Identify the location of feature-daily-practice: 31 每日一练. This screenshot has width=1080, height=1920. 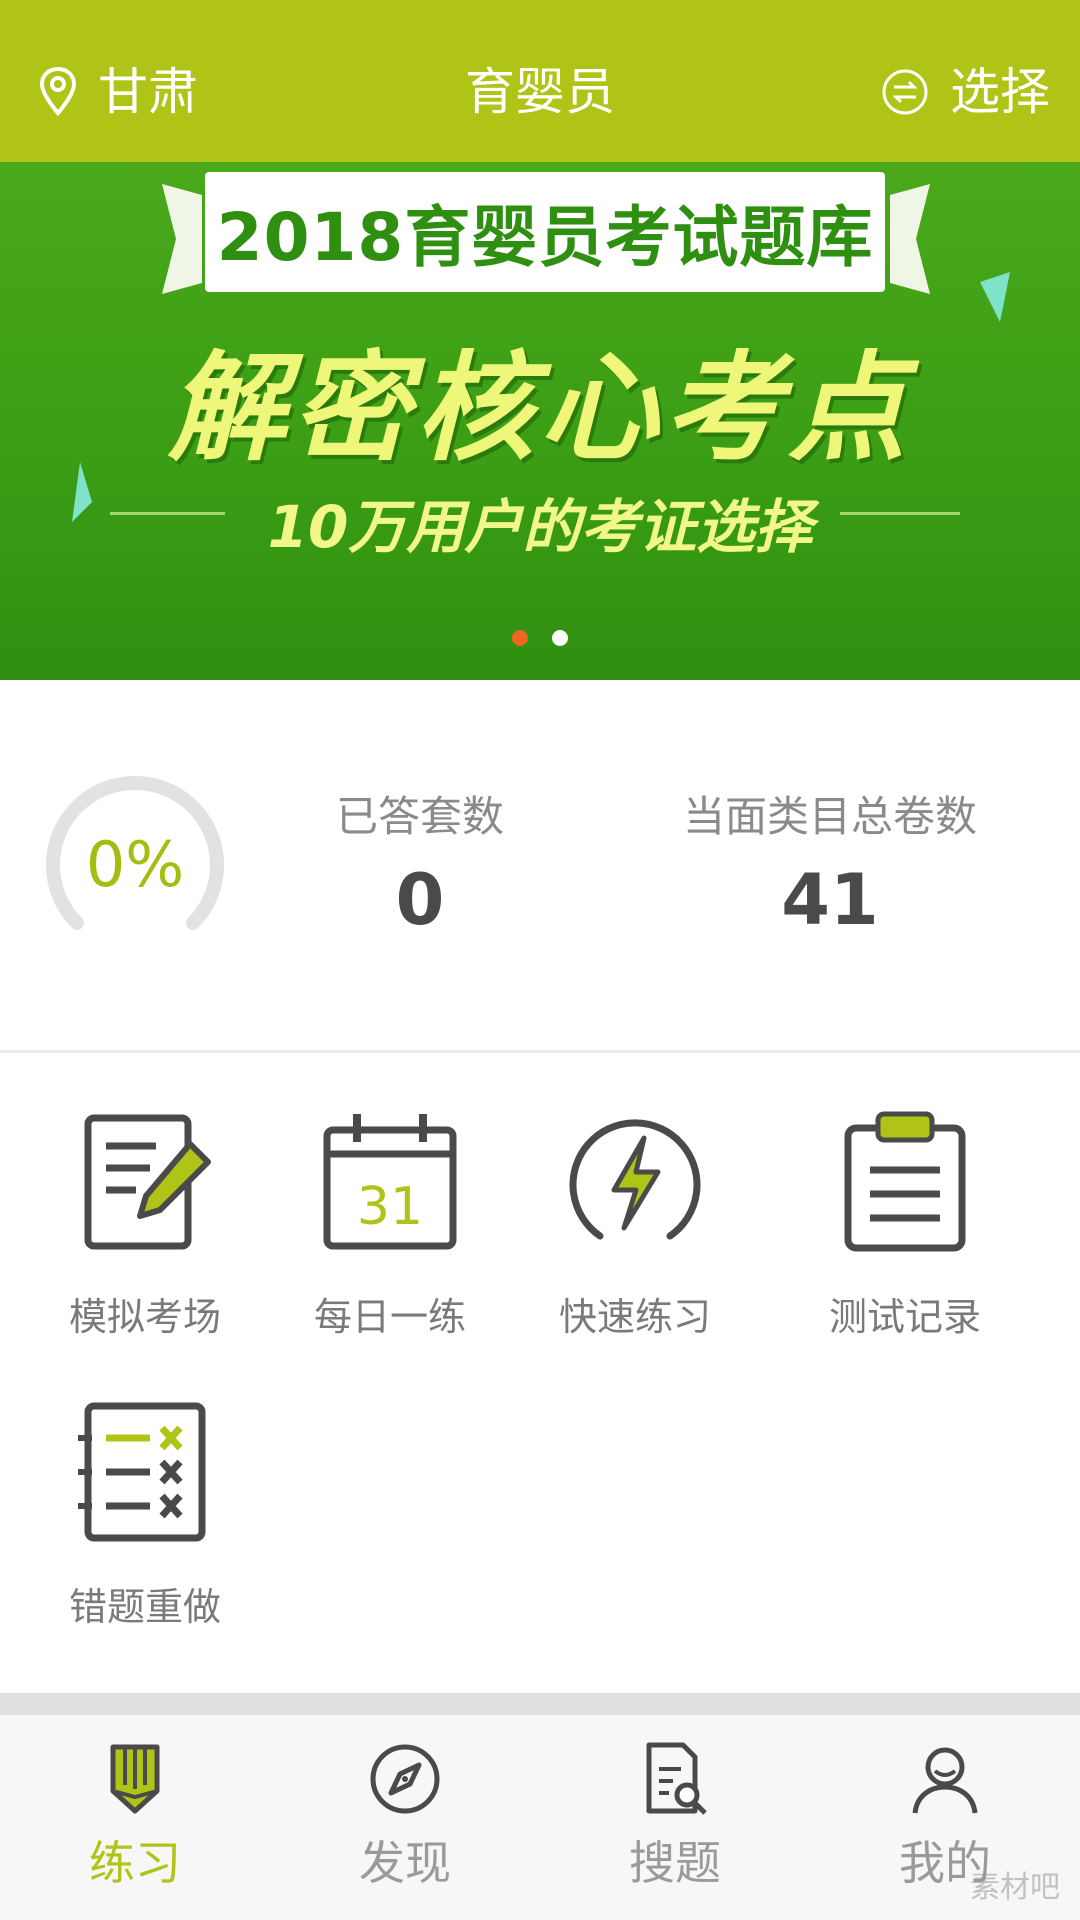
(390, 1224).